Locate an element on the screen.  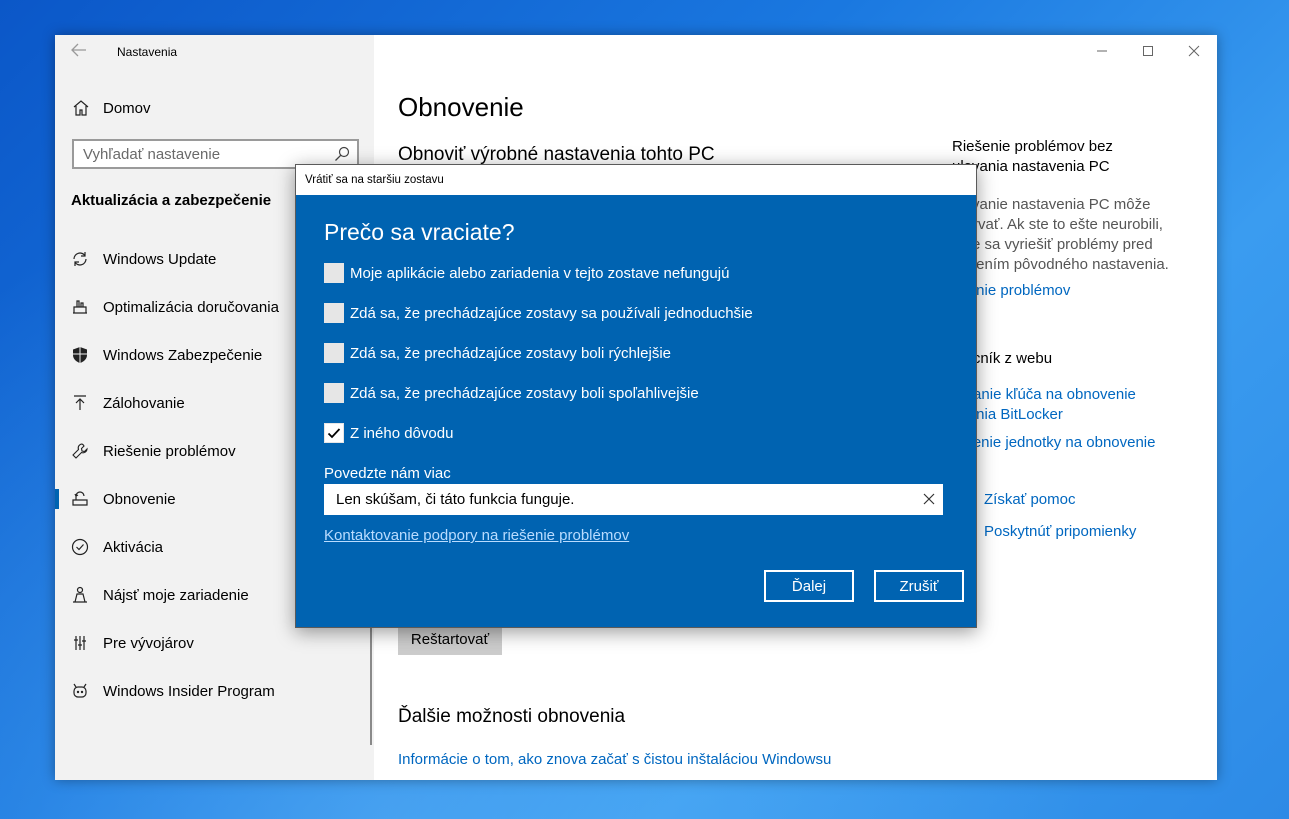
cancel-button: Zrušiť is located at coordinates (919, 586).